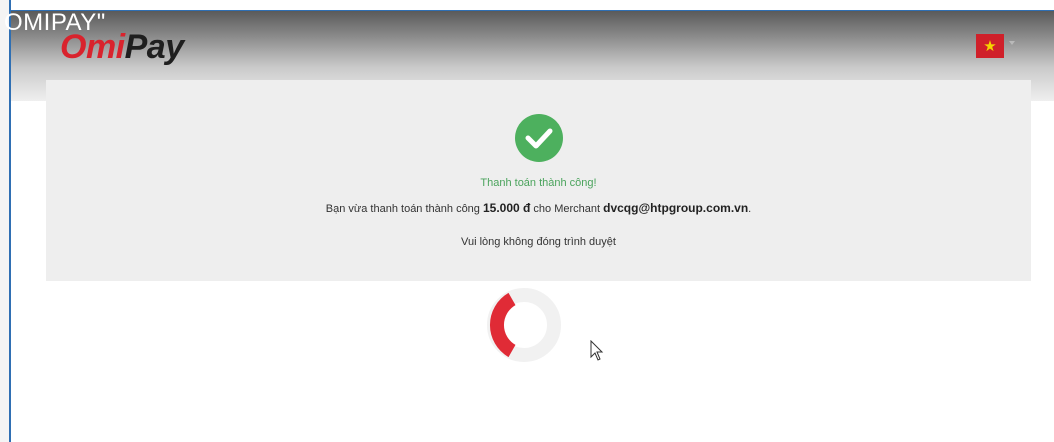  I want to click on success-title: Thanh toán thành công!, so click(538, 183).